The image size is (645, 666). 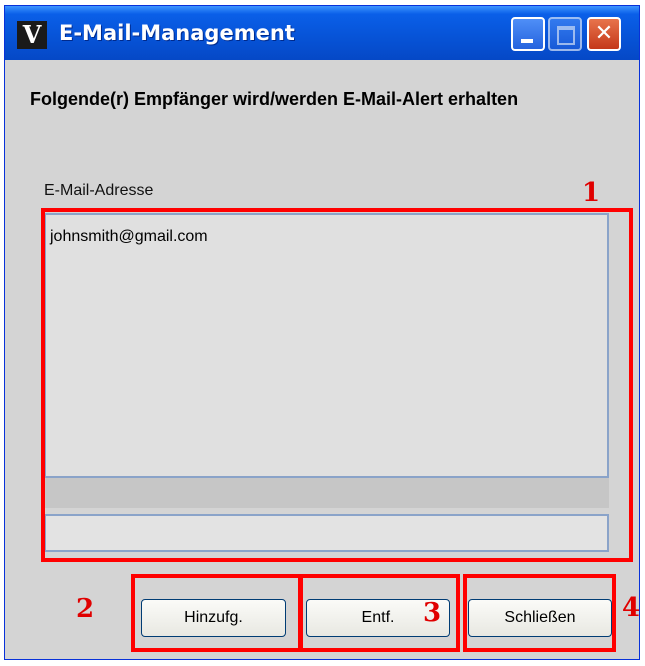 What do you see at coordinates (565, 34) in the screenshot?
I see `maximize-button` at bounding box center [565, 34].